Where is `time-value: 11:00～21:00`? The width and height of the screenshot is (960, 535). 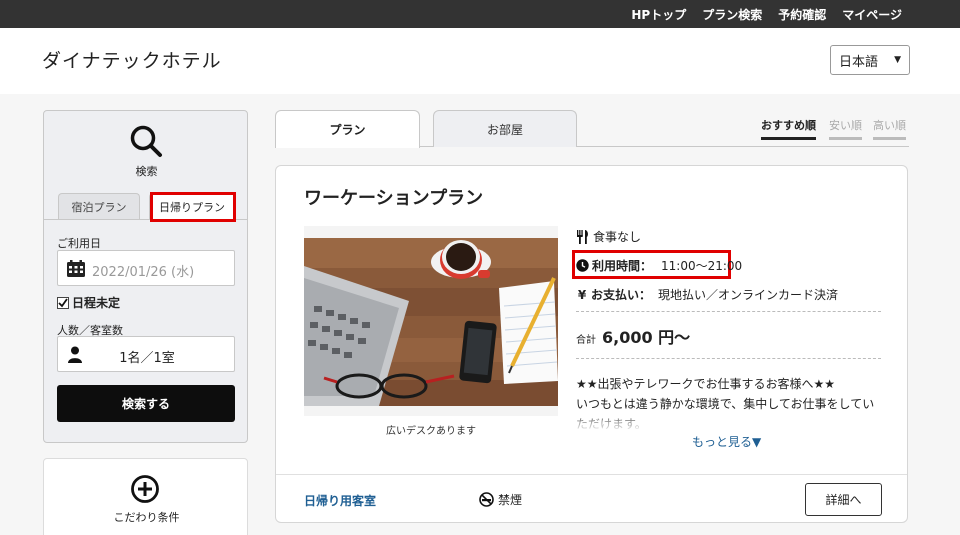 time-value: 11:00～21:00 is located at coordinates (702, 266).